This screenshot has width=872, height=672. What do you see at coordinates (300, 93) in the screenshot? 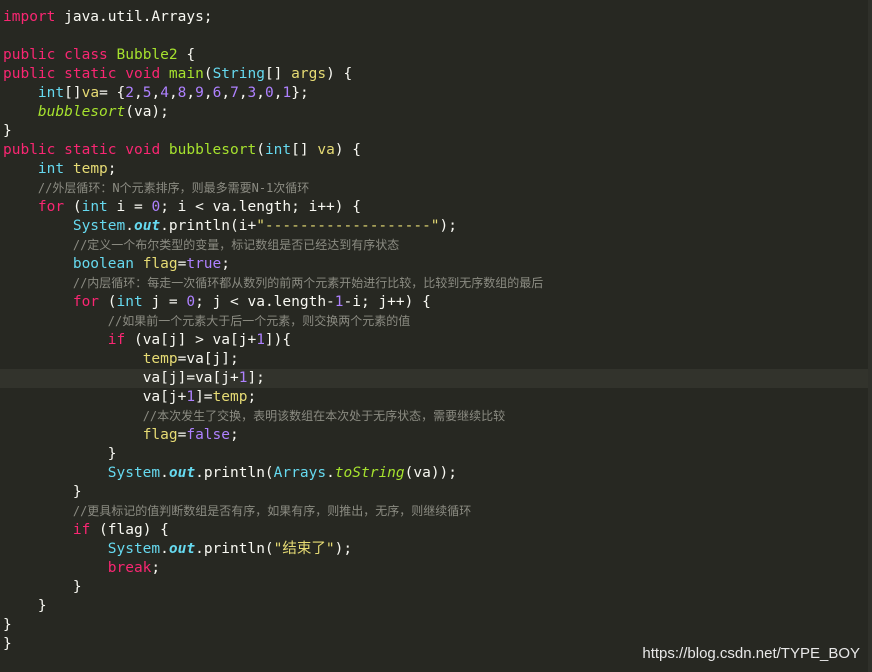
I see `code-token: };` at bounding box center [300, 93].